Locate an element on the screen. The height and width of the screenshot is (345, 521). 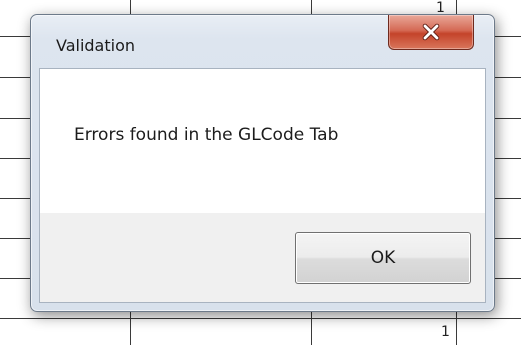
close-icon is located at coordinates (431, 32).